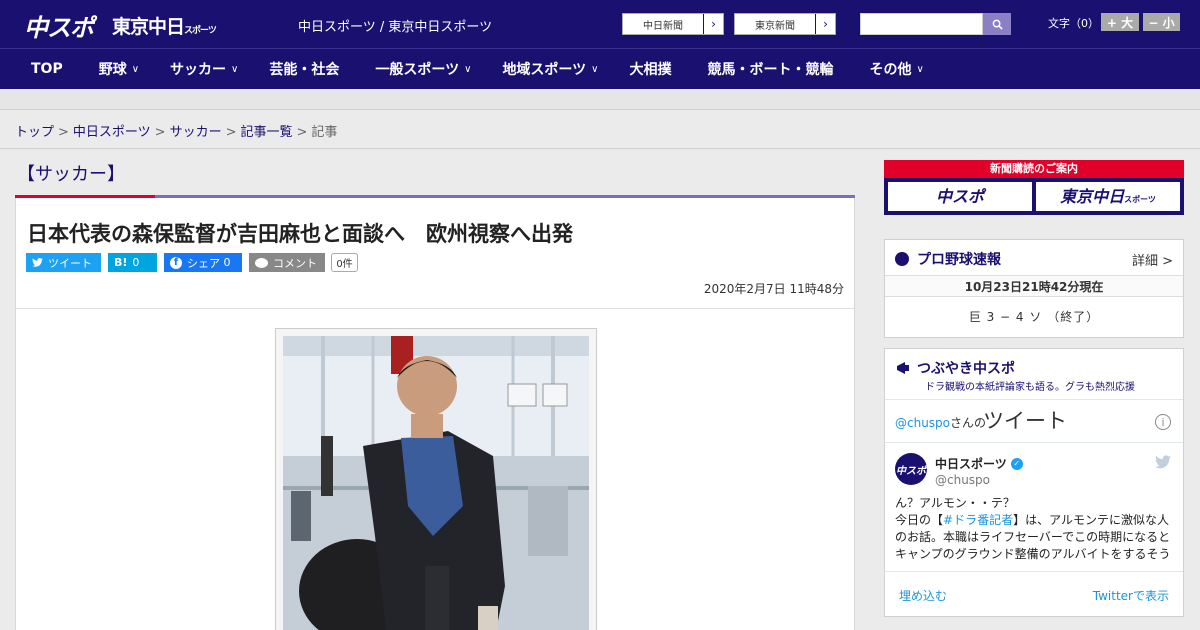  I want to click on tweet-button: ツイート, so click(63, 262).